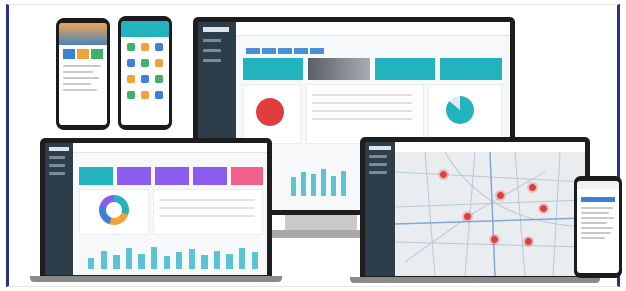 The height and width of the screenshot is (291, 626). Describe the element at coordinates (145, 29) in the screenshot. I see `phone-mid-header` at that location.